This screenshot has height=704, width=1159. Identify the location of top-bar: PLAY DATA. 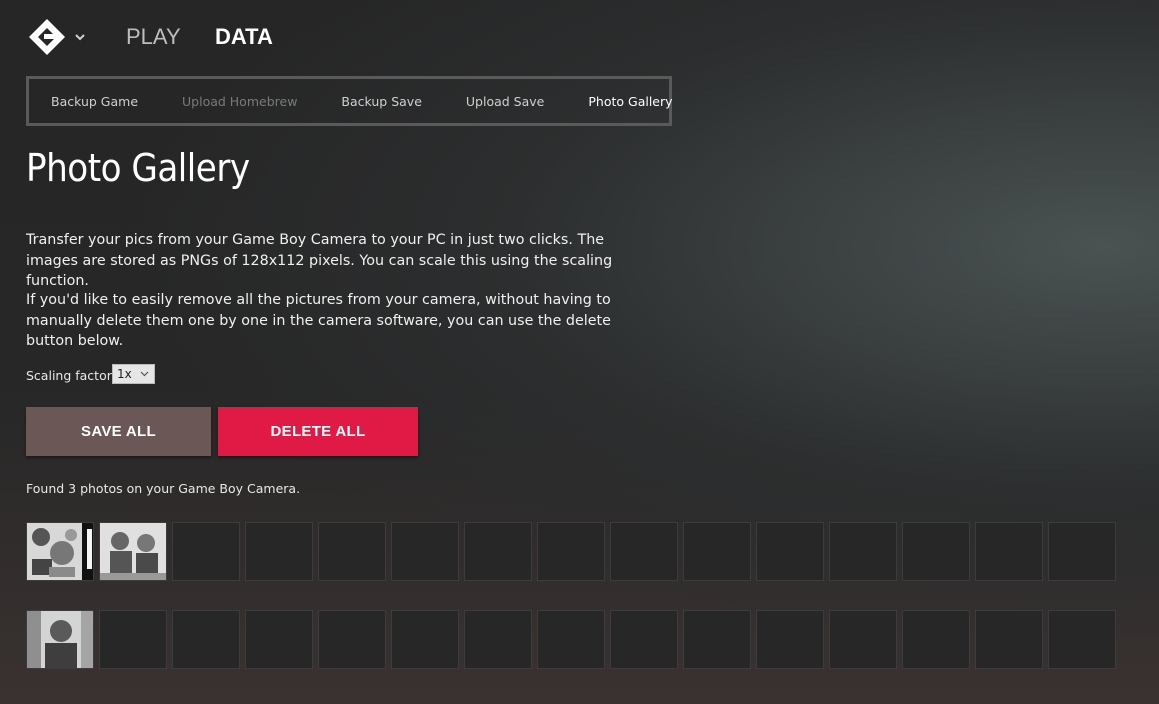
(579, 38).